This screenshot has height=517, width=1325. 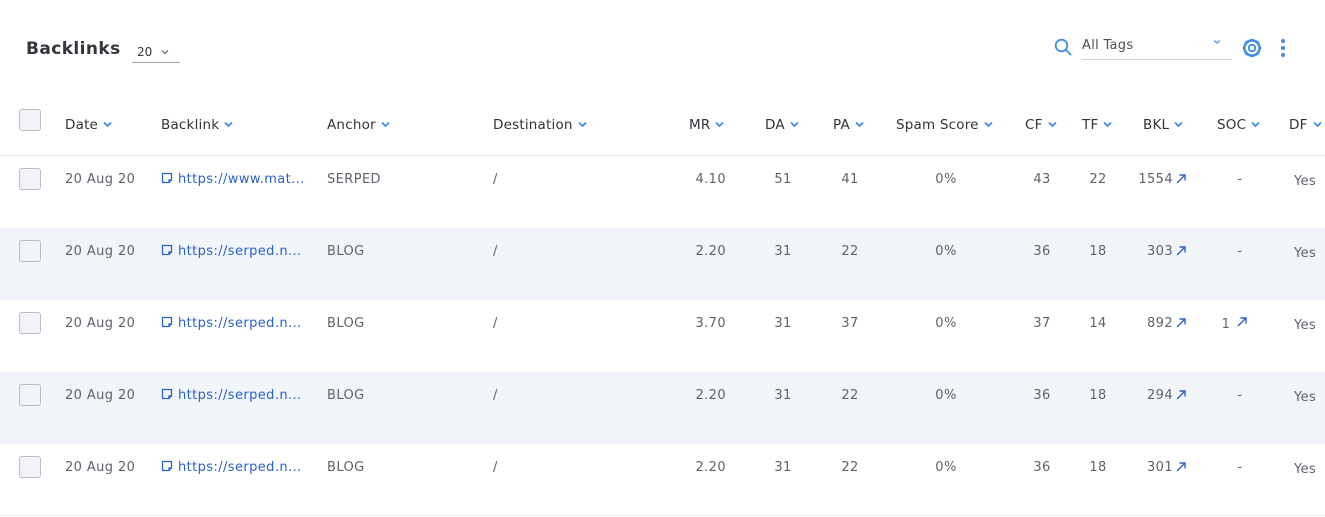 What do you see at coordinates (354, 179) in the screenshot?
I see `anchor-cell: SERPED` at bounding box center [354, 179].